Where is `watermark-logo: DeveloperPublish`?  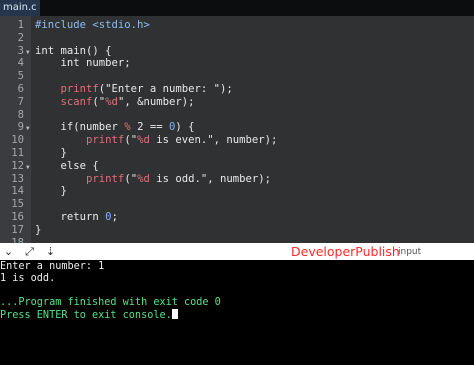 watermark-logo: DeveloperPublish is located at coordinates (345, 251).